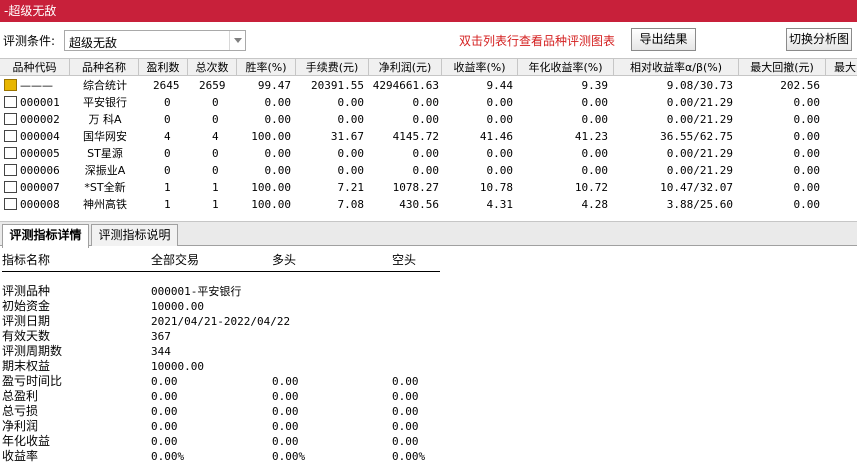  What do you see at coordinates (428, 234) in the screenshot?
I see `detail-tabs: 评测指标详情 评测指标说明` at bounding box center [428, 234].